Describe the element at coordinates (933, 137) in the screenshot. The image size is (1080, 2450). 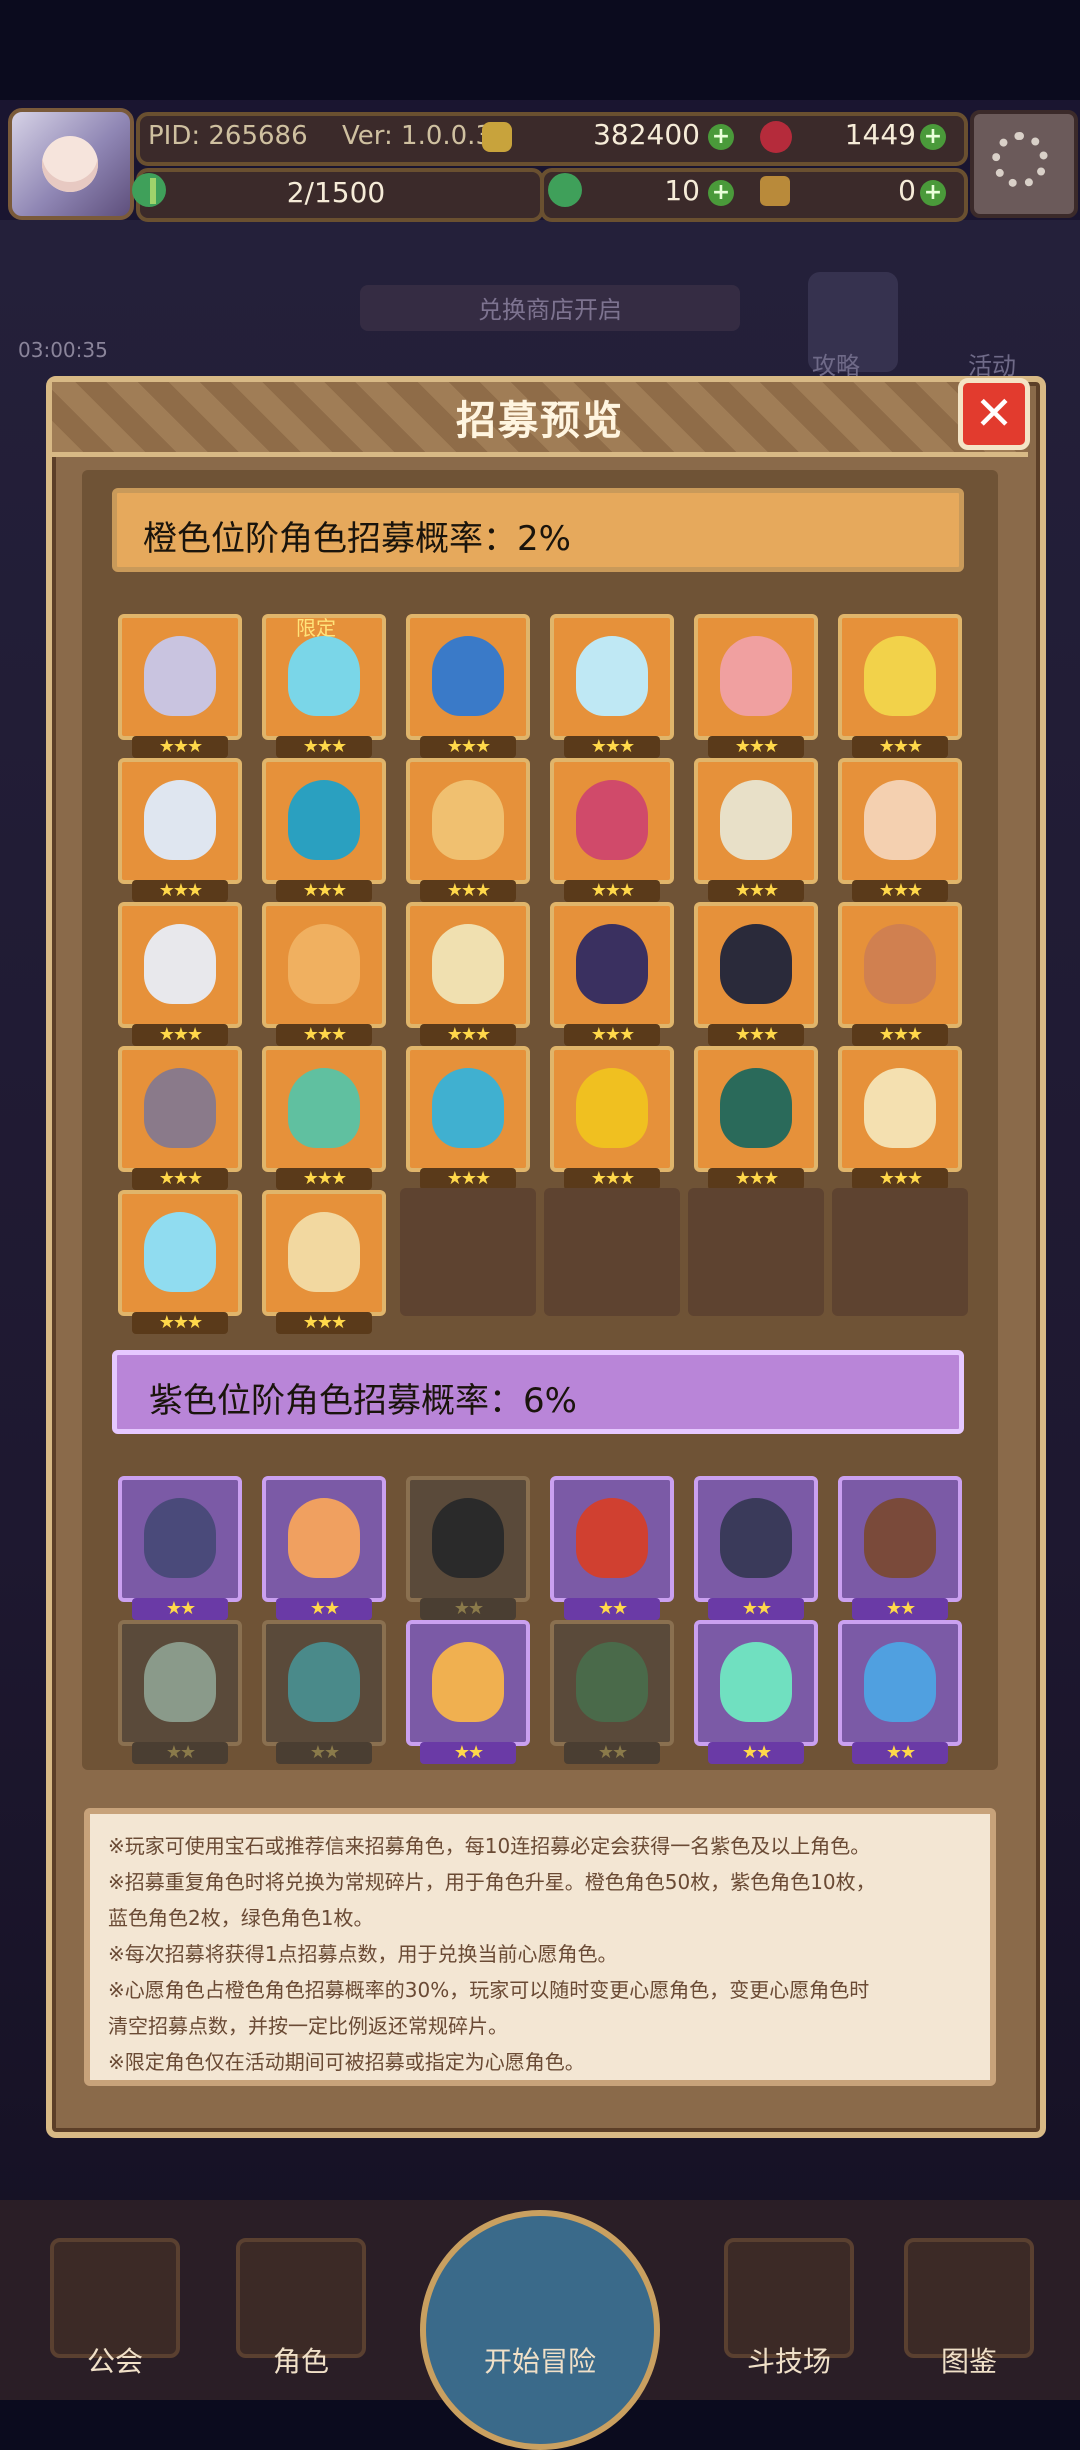
I see `add-gems-button: +` at that location.